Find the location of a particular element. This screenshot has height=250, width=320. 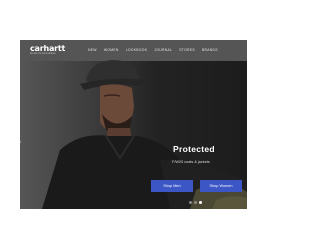

carhartt-logo: carhartt WORK IN PROGRESS is located at coordinates (48, 51).